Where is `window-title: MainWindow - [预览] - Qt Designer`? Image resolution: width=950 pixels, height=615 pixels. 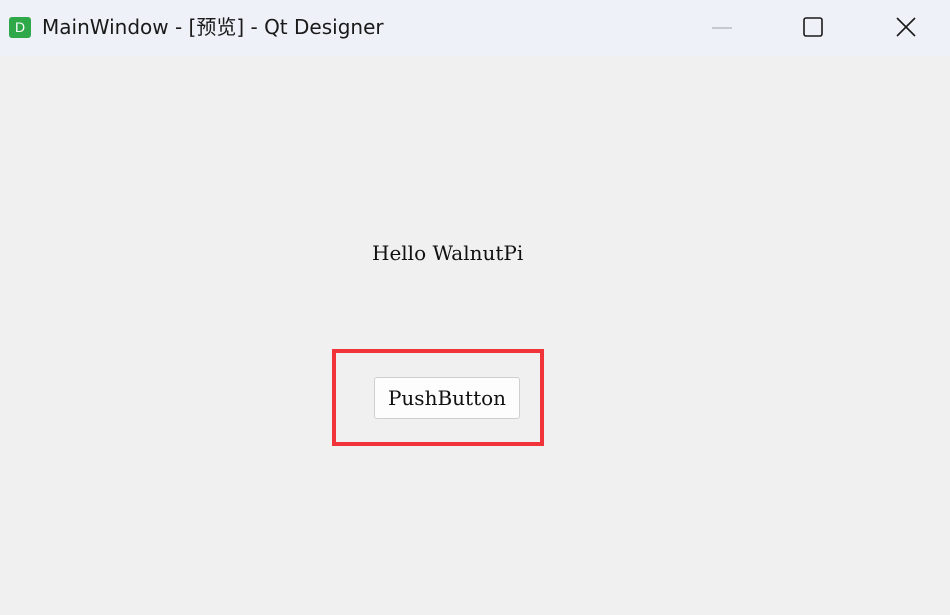
window-title: MainWindow - [预览] - Qt Designer is located at coordinates (213, 27).